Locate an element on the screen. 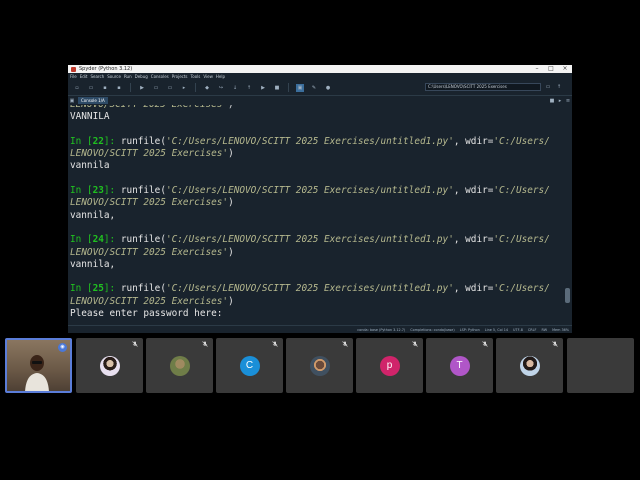 The width and height of the screenshot is (640, 480). working-directory-field: C:\Users\LENOVO\SCITT 2025 Exercises is located at coordinates (483, 87).